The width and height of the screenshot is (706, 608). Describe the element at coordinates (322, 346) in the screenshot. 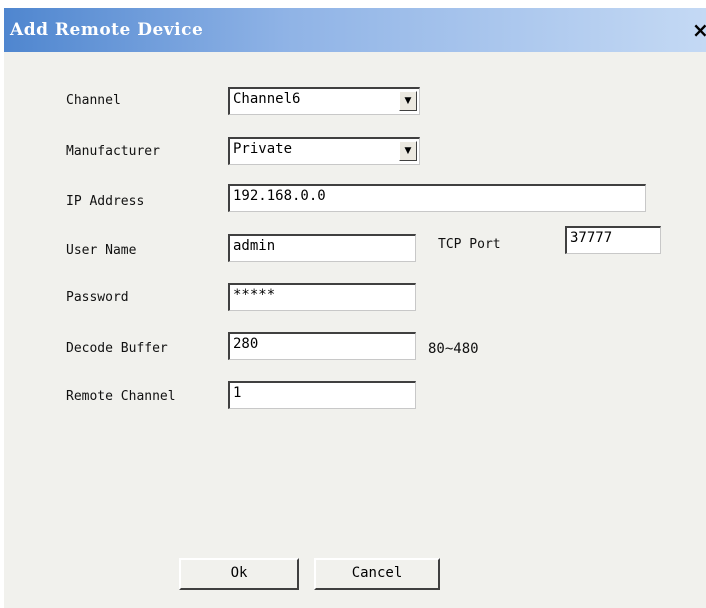

I see `decode-buffer-field: 280` at that location.